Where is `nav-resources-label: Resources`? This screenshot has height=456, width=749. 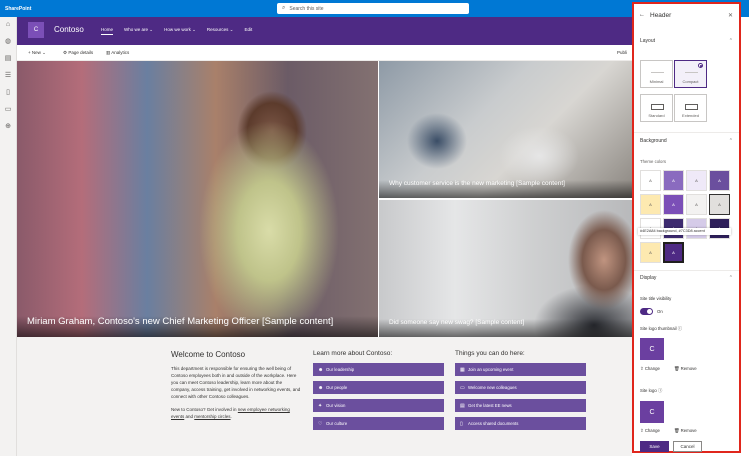 nav-resources-label: Resources is located at coordinates (217, 29).